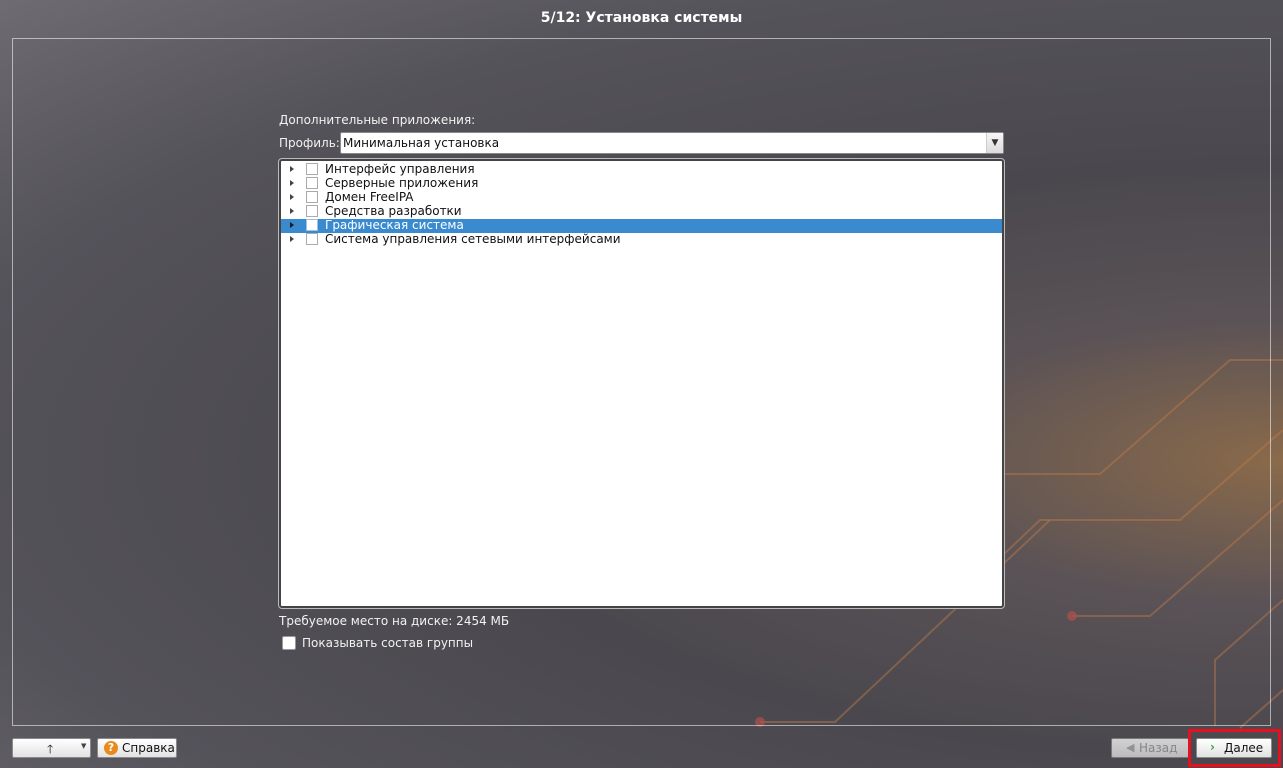  I want to click on tree-row-label: Система управления сетевыми интерфейсами, so click(473, 239).